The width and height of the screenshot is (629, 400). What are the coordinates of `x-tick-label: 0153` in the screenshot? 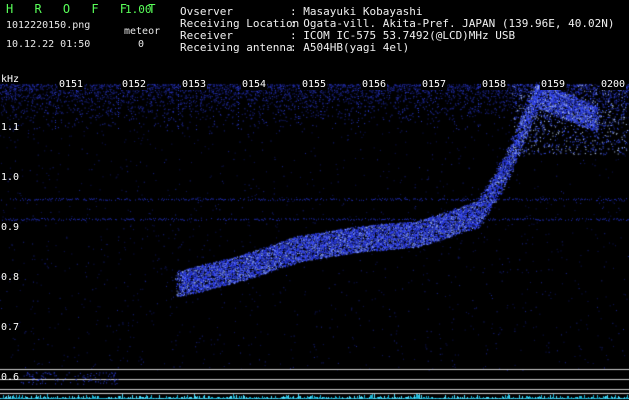 It's located at (194, 84).